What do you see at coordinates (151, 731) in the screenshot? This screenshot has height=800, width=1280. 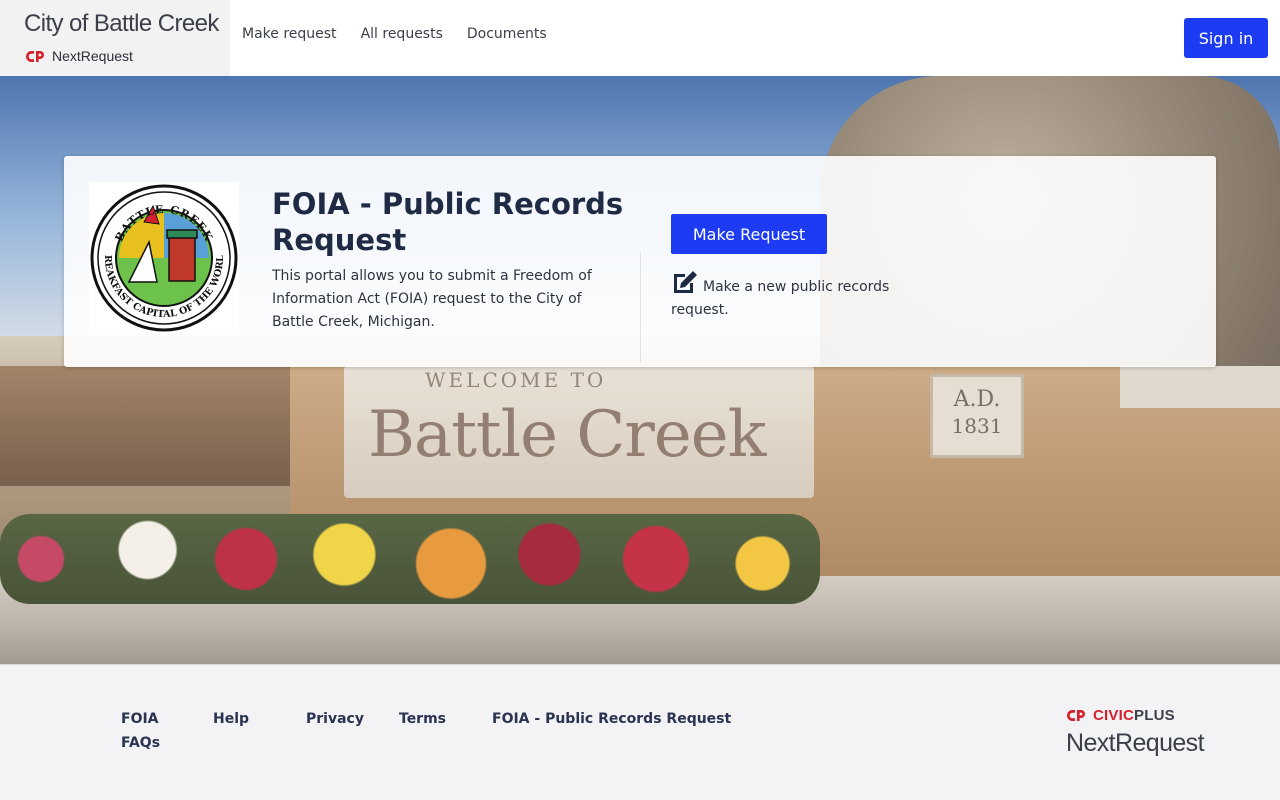 I see `footer-link-foia-faqs: FOIA FAQs` at bounding box center [151, 731].